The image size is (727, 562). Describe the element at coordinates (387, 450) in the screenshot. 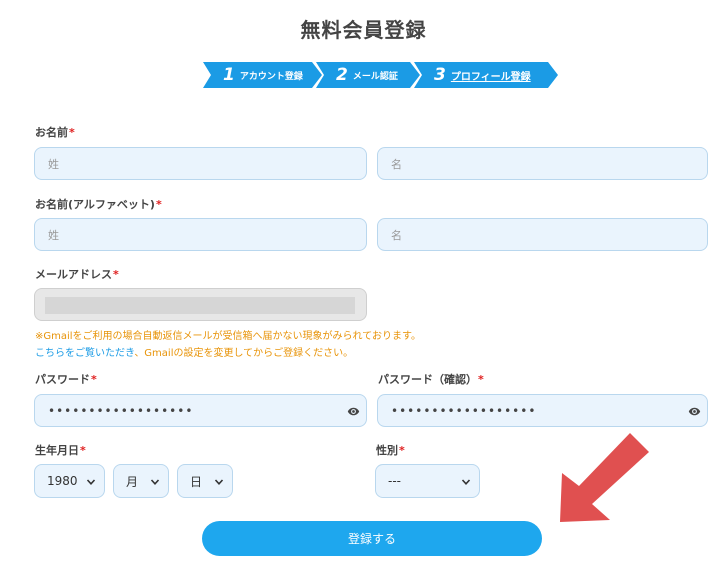

I see `label-text: 性別` at that location.